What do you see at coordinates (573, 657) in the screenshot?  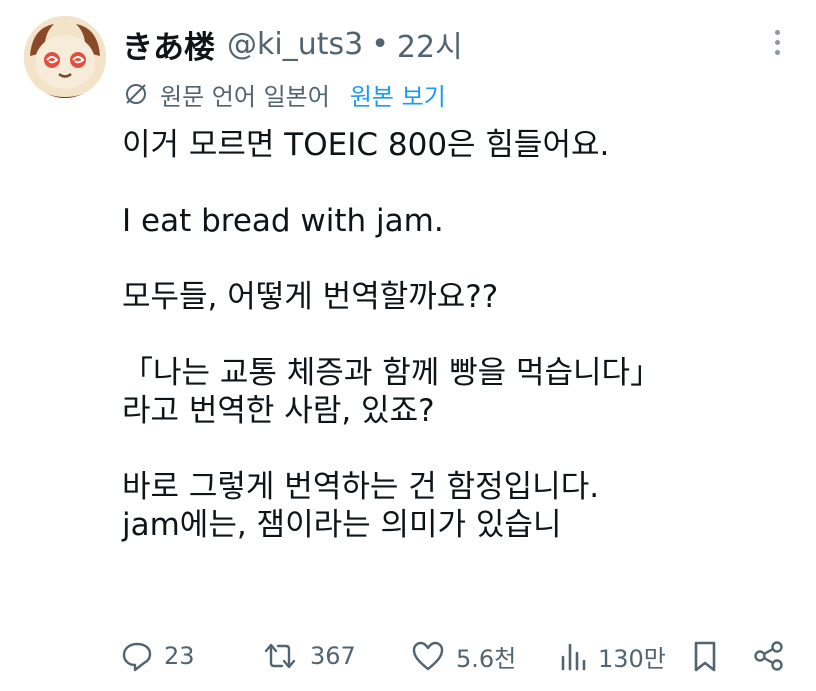 I see `views-icon` at bounding box center [573, 657].